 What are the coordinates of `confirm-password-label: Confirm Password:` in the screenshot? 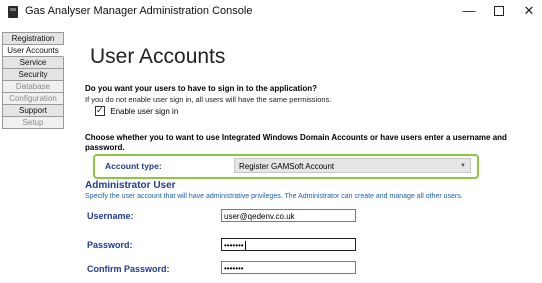 It's located at (128, 269).